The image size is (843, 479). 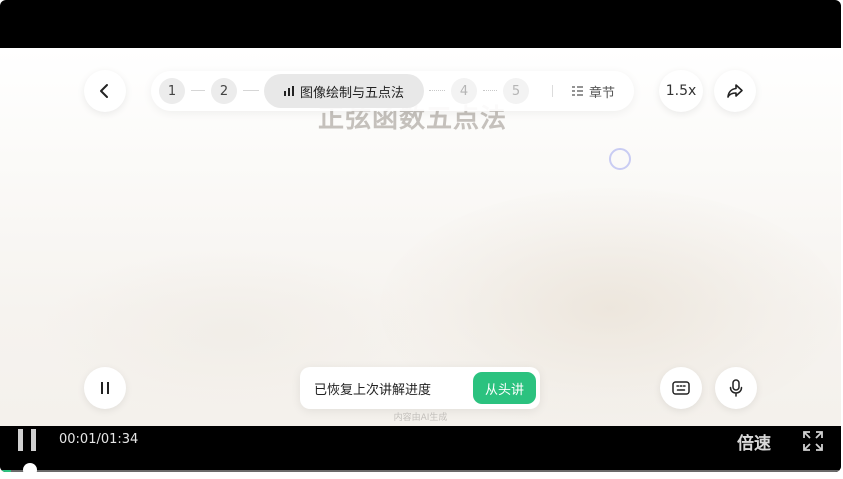 What do you see at coordinates (172, 91) in the screenshot?
I see `chapter-step-1: 1` at bounding box center [172, 91].